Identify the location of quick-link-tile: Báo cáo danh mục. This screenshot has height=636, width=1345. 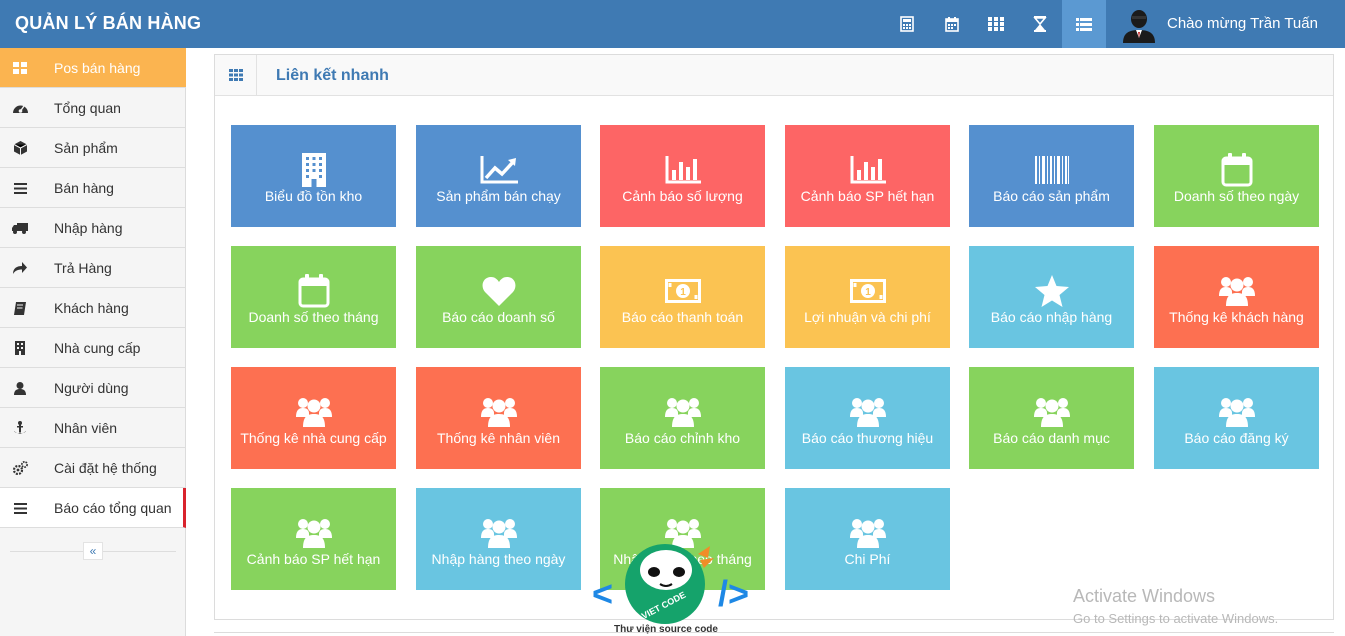
(1051, 418).